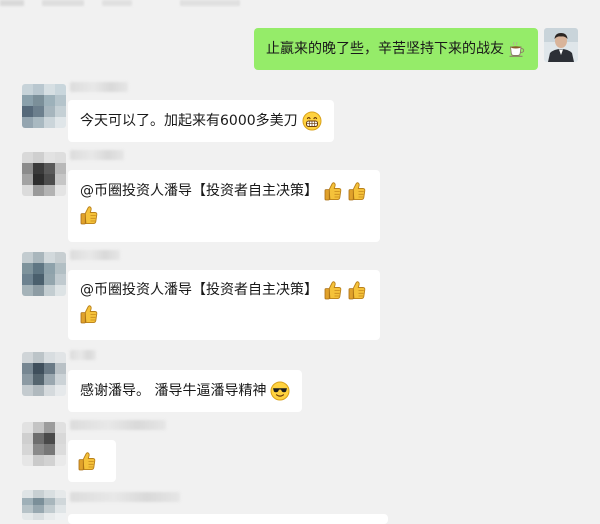 This screenshot has width=600, height=524. I want to click on tea-icon, so click(517, 49).